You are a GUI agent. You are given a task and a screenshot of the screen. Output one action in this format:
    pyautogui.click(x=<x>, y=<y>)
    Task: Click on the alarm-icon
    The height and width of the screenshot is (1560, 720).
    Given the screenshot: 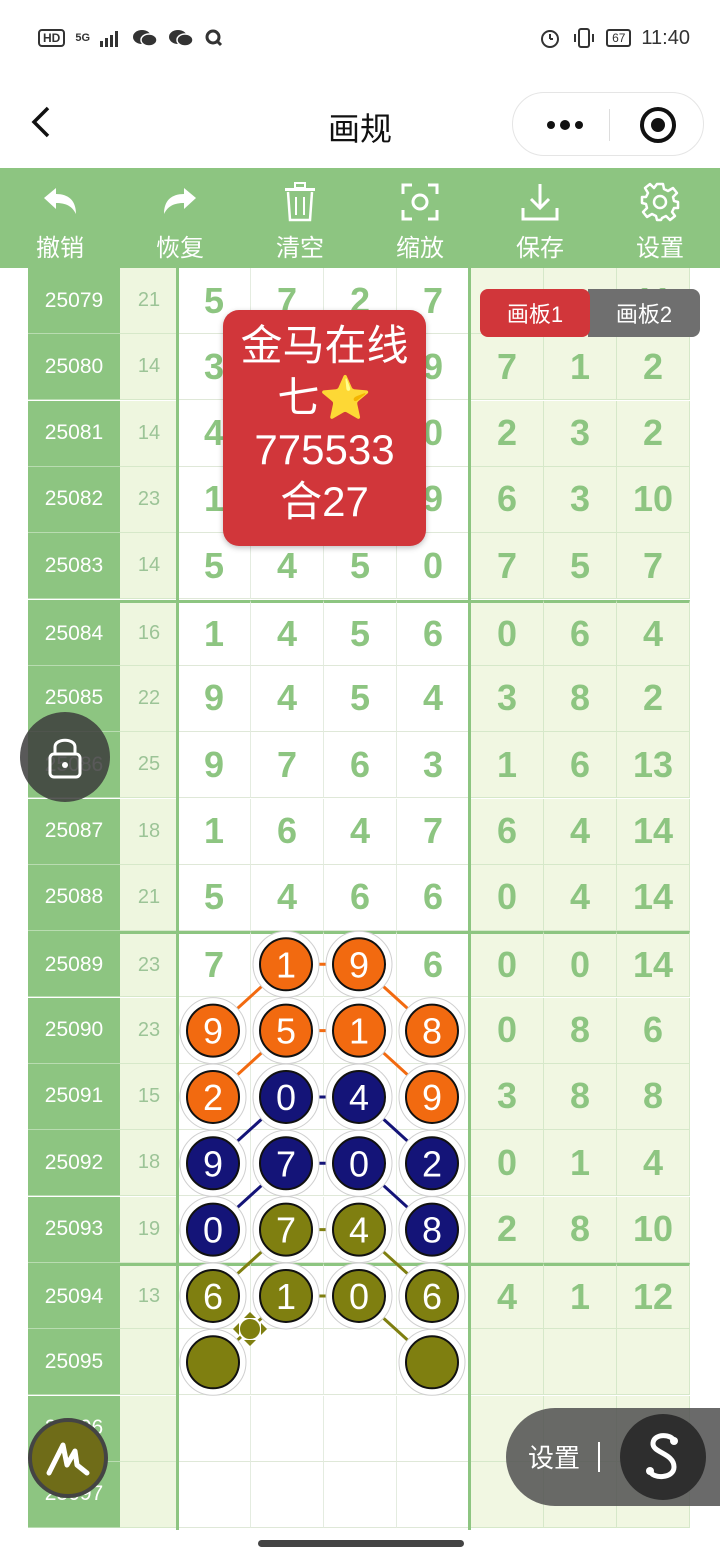 What is the action you would take?
    pyautogui.click(x=550, y=39)
    